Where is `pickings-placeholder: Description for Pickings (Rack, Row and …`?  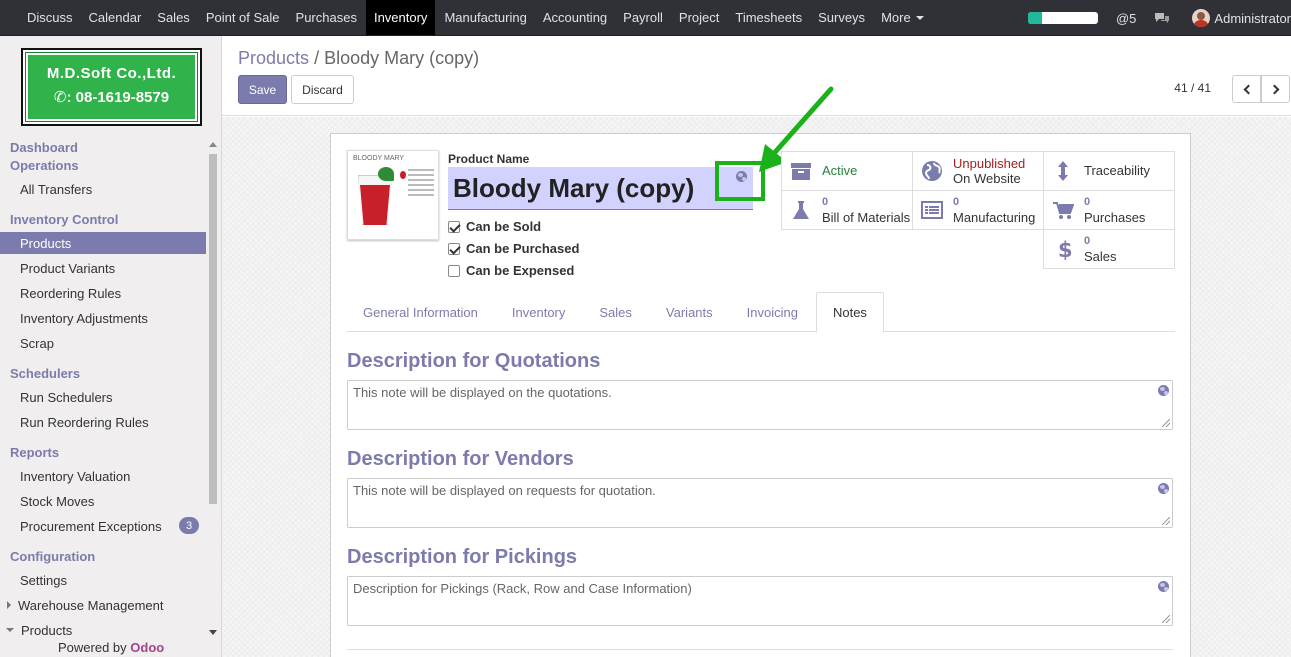
pickings-placeholder: Description for Pickings (Rack, Row and … is located at coordinates (522, 588).